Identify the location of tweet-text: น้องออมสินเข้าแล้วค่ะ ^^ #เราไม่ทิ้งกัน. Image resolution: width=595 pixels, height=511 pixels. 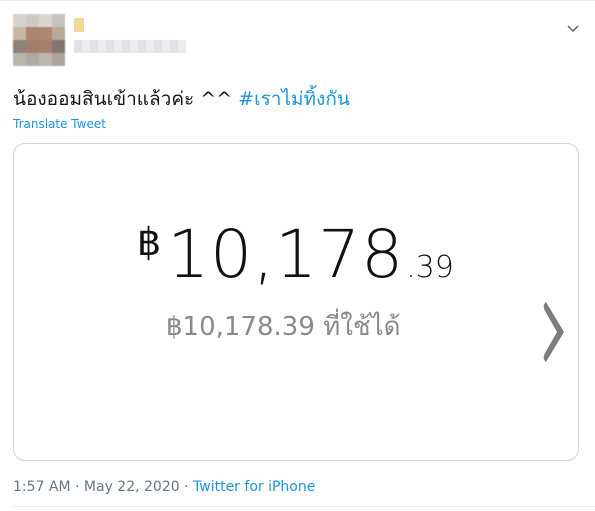
(181, 99).